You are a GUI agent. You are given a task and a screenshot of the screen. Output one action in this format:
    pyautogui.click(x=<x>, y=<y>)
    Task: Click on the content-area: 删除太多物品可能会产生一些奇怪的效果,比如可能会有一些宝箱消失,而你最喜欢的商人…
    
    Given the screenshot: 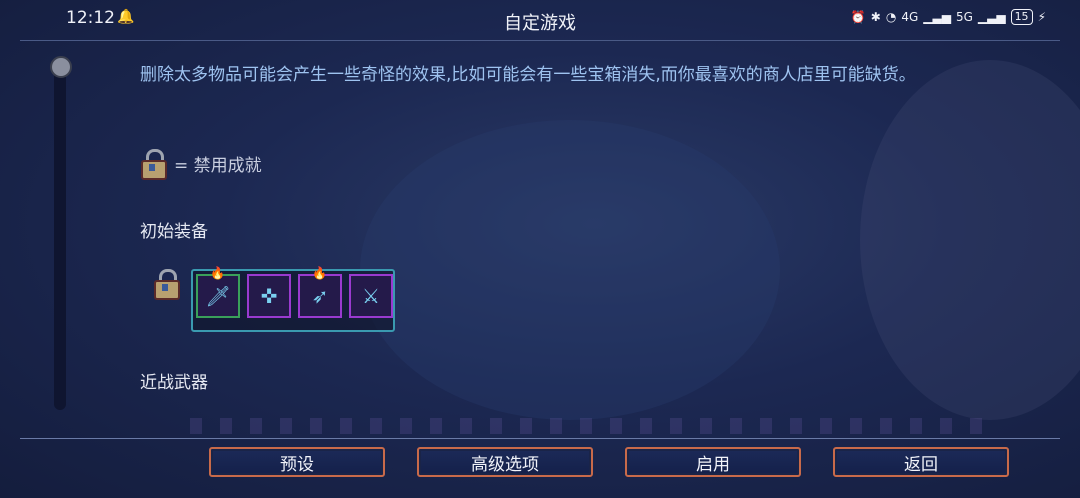 What is the action you would take?
    pyautogui.click(x=550, y=75)
    